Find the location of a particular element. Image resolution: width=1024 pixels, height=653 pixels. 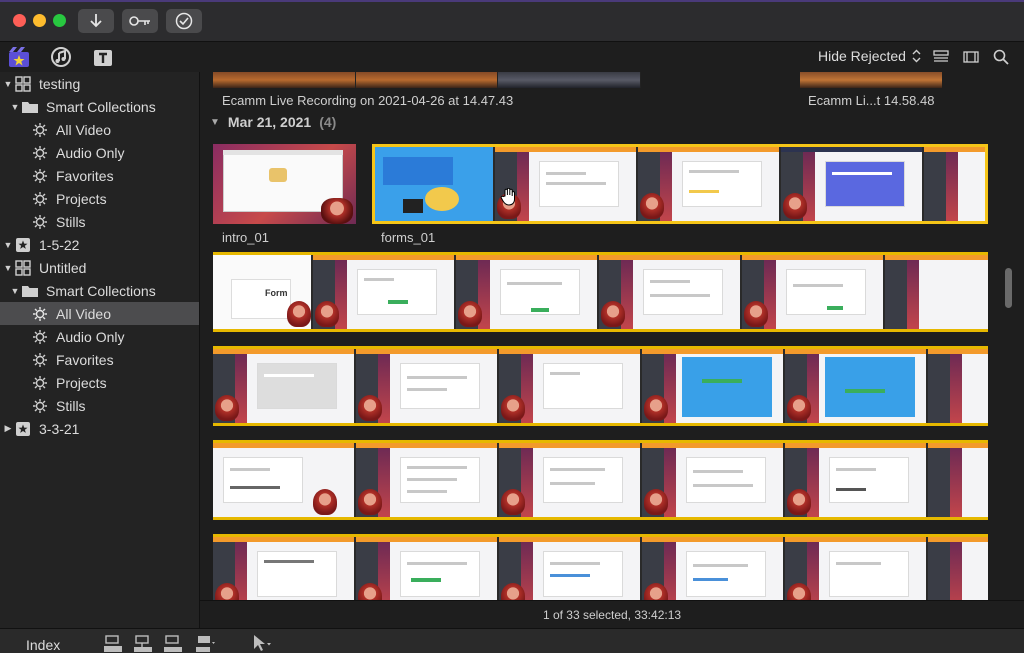

clip-name-intro: intro_01 is located at coordinates (245, 237).